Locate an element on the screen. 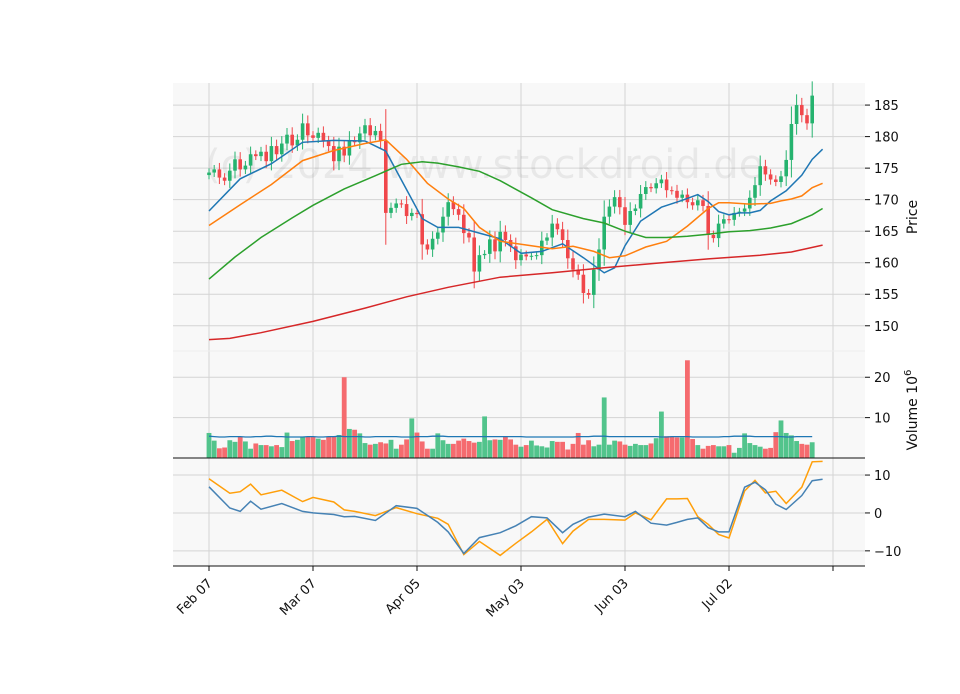 The width and height of the screenshot is (960, 694). x-tick-label: Jun 03 is located at coordinates (612, 596).